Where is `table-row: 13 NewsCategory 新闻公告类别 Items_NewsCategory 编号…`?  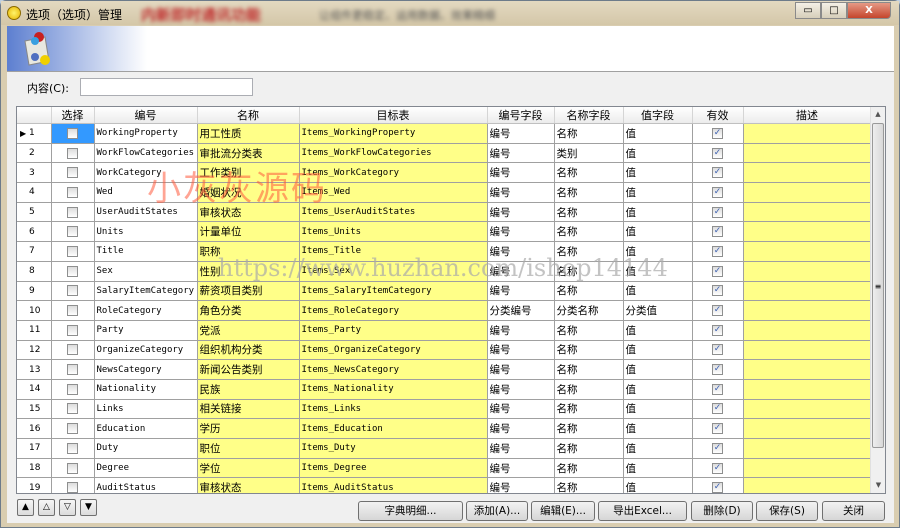 table-row: 13 NewsCategory 新闻公告类别 Items_NewsCategory 编号… is located at coordinates (444, 369).